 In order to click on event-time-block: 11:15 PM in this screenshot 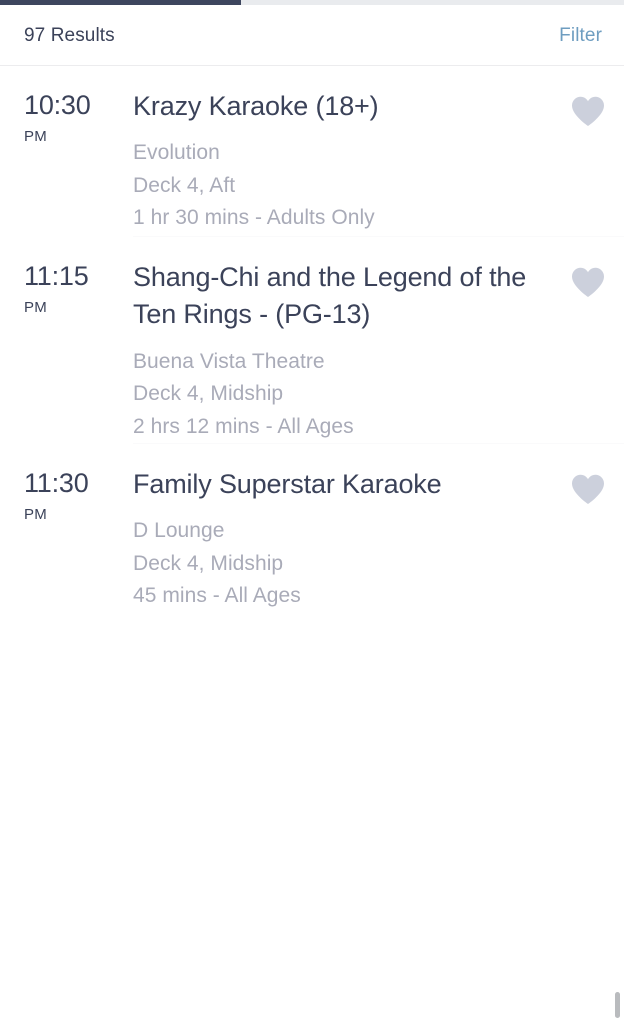, I will do `click(66, 288)`.